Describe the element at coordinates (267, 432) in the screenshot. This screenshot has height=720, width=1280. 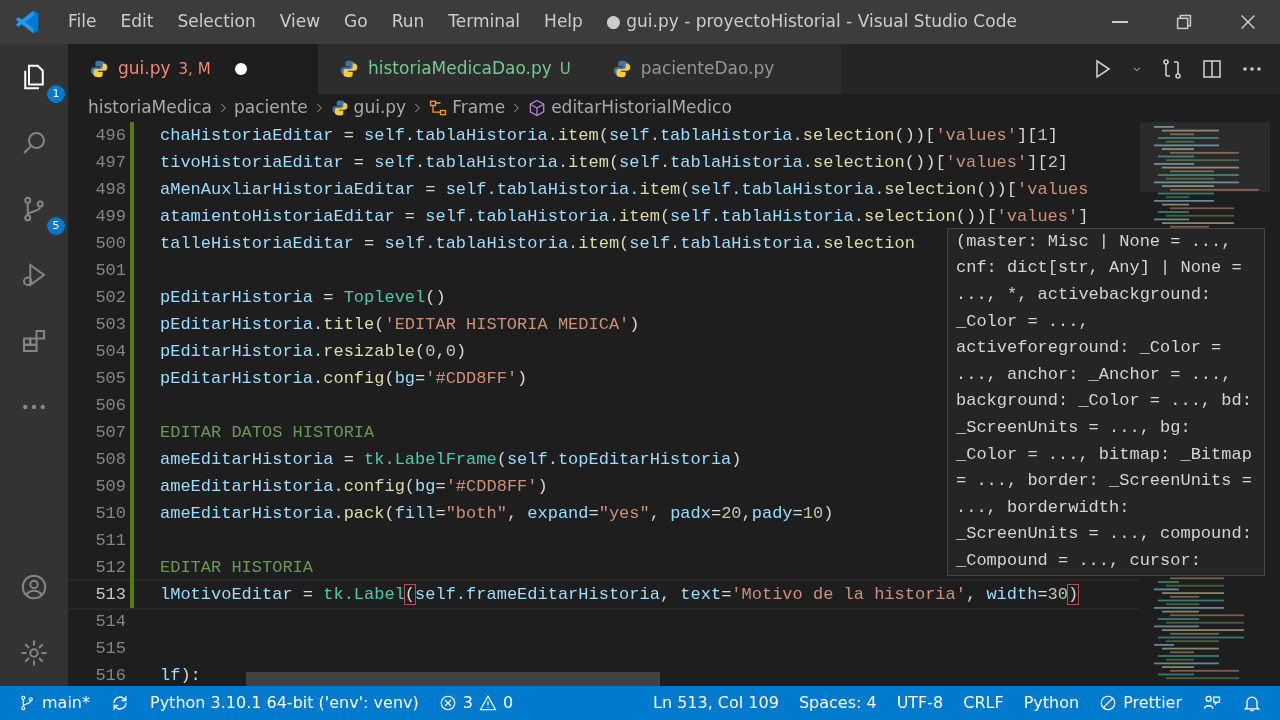
I see `code-line: EDITAR DATOS HISTORIA` at that location.